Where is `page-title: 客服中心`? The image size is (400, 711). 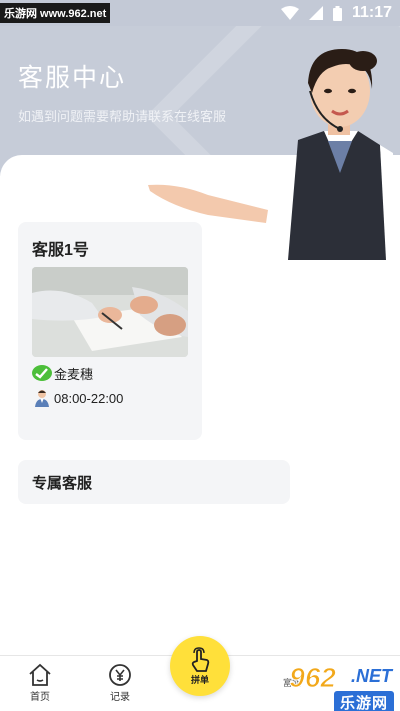
page-title: 客服中心 is located at coordinates (72, 78).